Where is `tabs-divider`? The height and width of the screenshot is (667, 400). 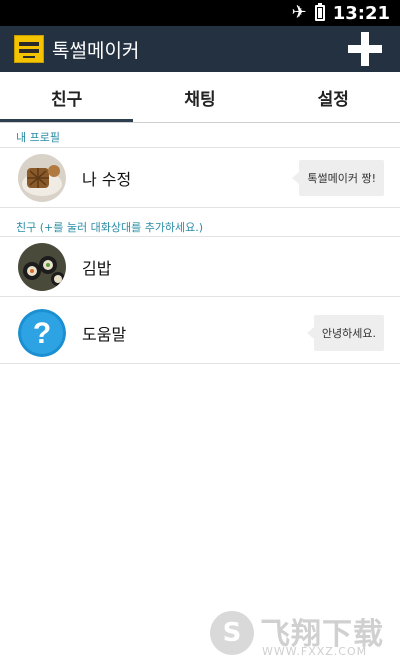
tabs-divider is located at coordinates (200, 122).